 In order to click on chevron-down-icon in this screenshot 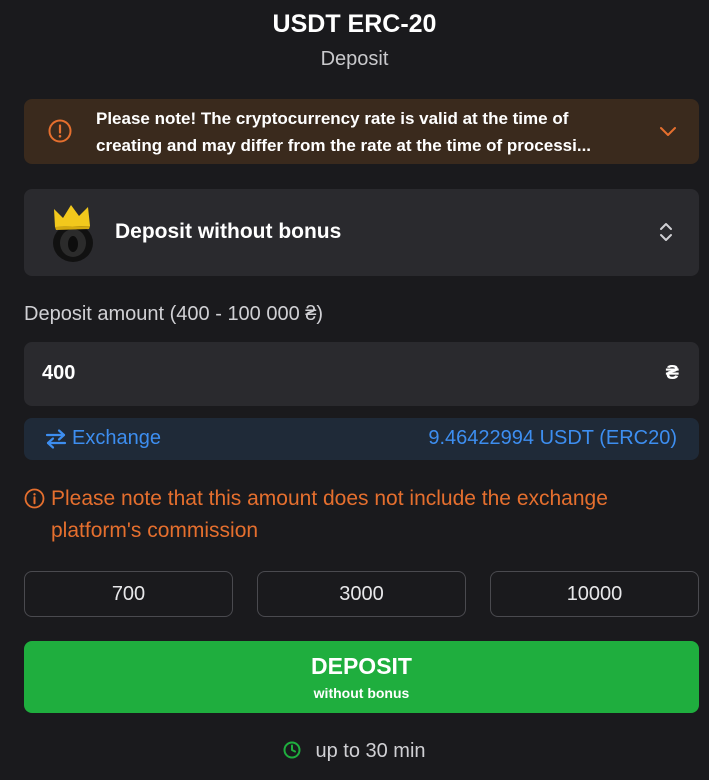, I will do `click(668, 131)`.